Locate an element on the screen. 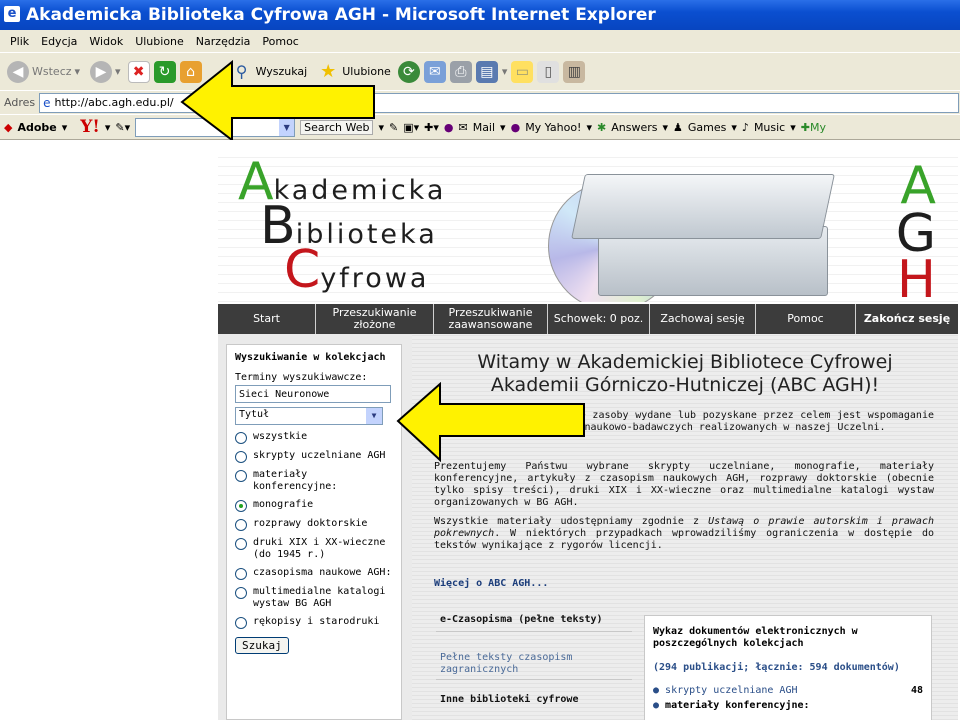 Image resolution: width=960 pixels, height=720 pixels. search-field-select: Tytuł ▼ is located at coordinates (309, 416).